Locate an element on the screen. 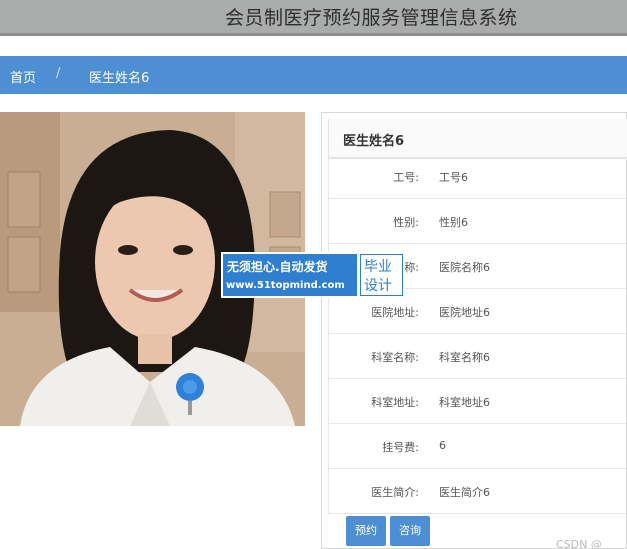 Image resolution: width=627 pixels, height=549 pixels. field-value: 6 is located at coordinates (442, 445).